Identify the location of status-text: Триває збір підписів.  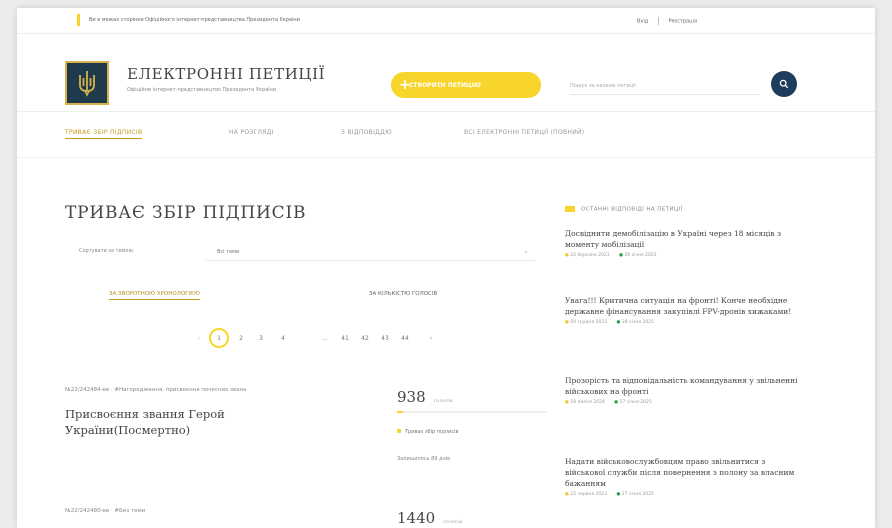
(432, 432).